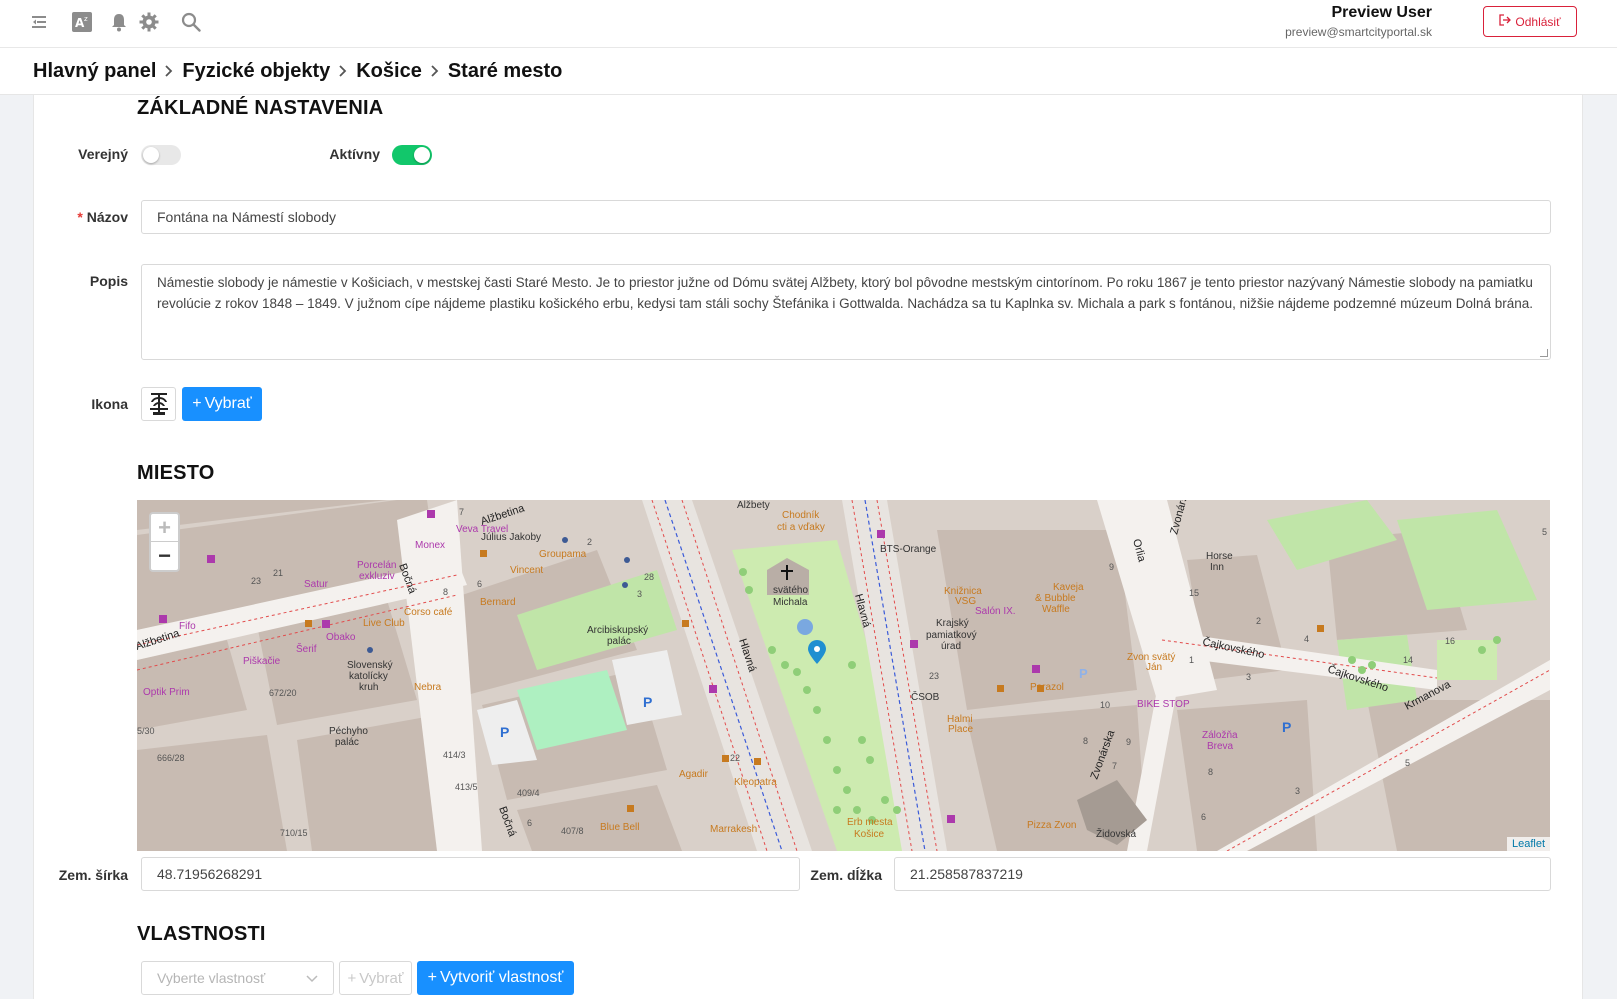 The height and width of the screenshot is (999, 1617). Describe the element at coordinates (1068, 587) in the screenshot. I see `svg-text: Kaveja` at that location.